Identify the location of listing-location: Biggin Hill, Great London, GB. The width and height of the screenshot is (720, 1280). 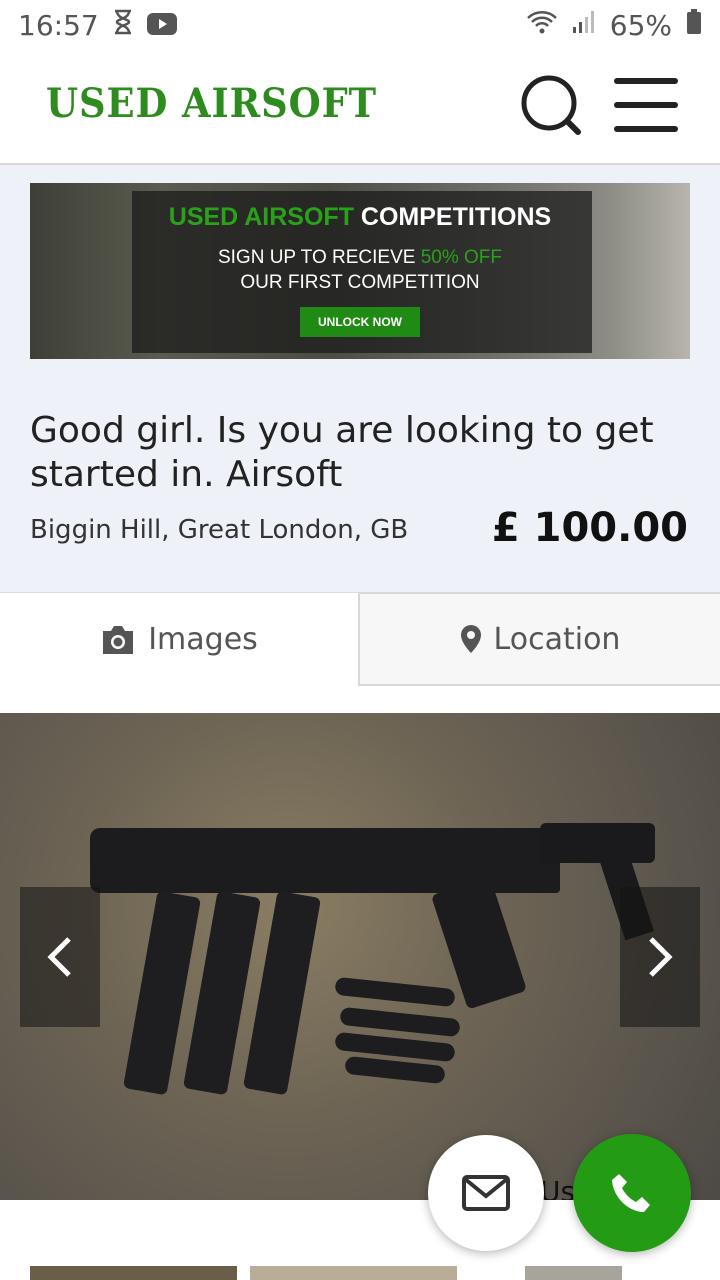
(219, 530).